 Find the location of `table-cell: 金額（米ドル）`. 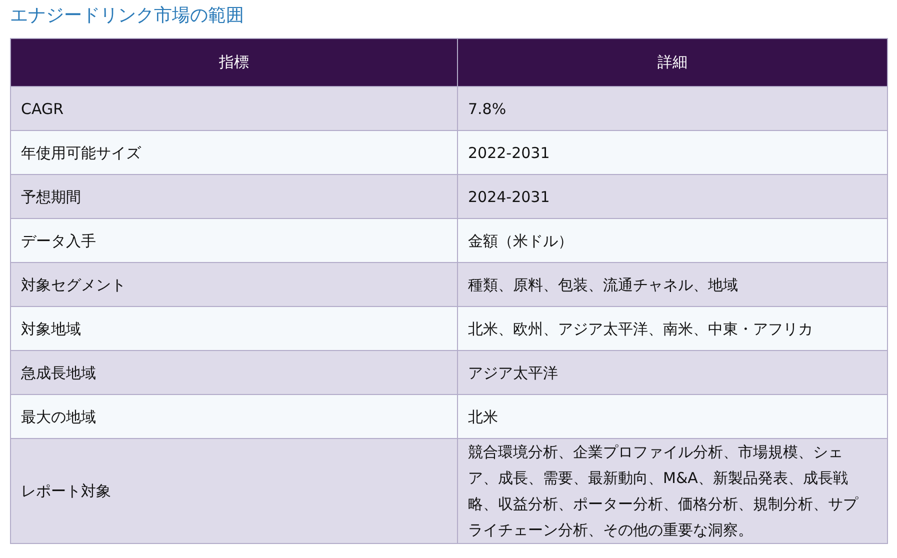

table-cell: 金額（米ドル） is located at coordinates (673, 240).